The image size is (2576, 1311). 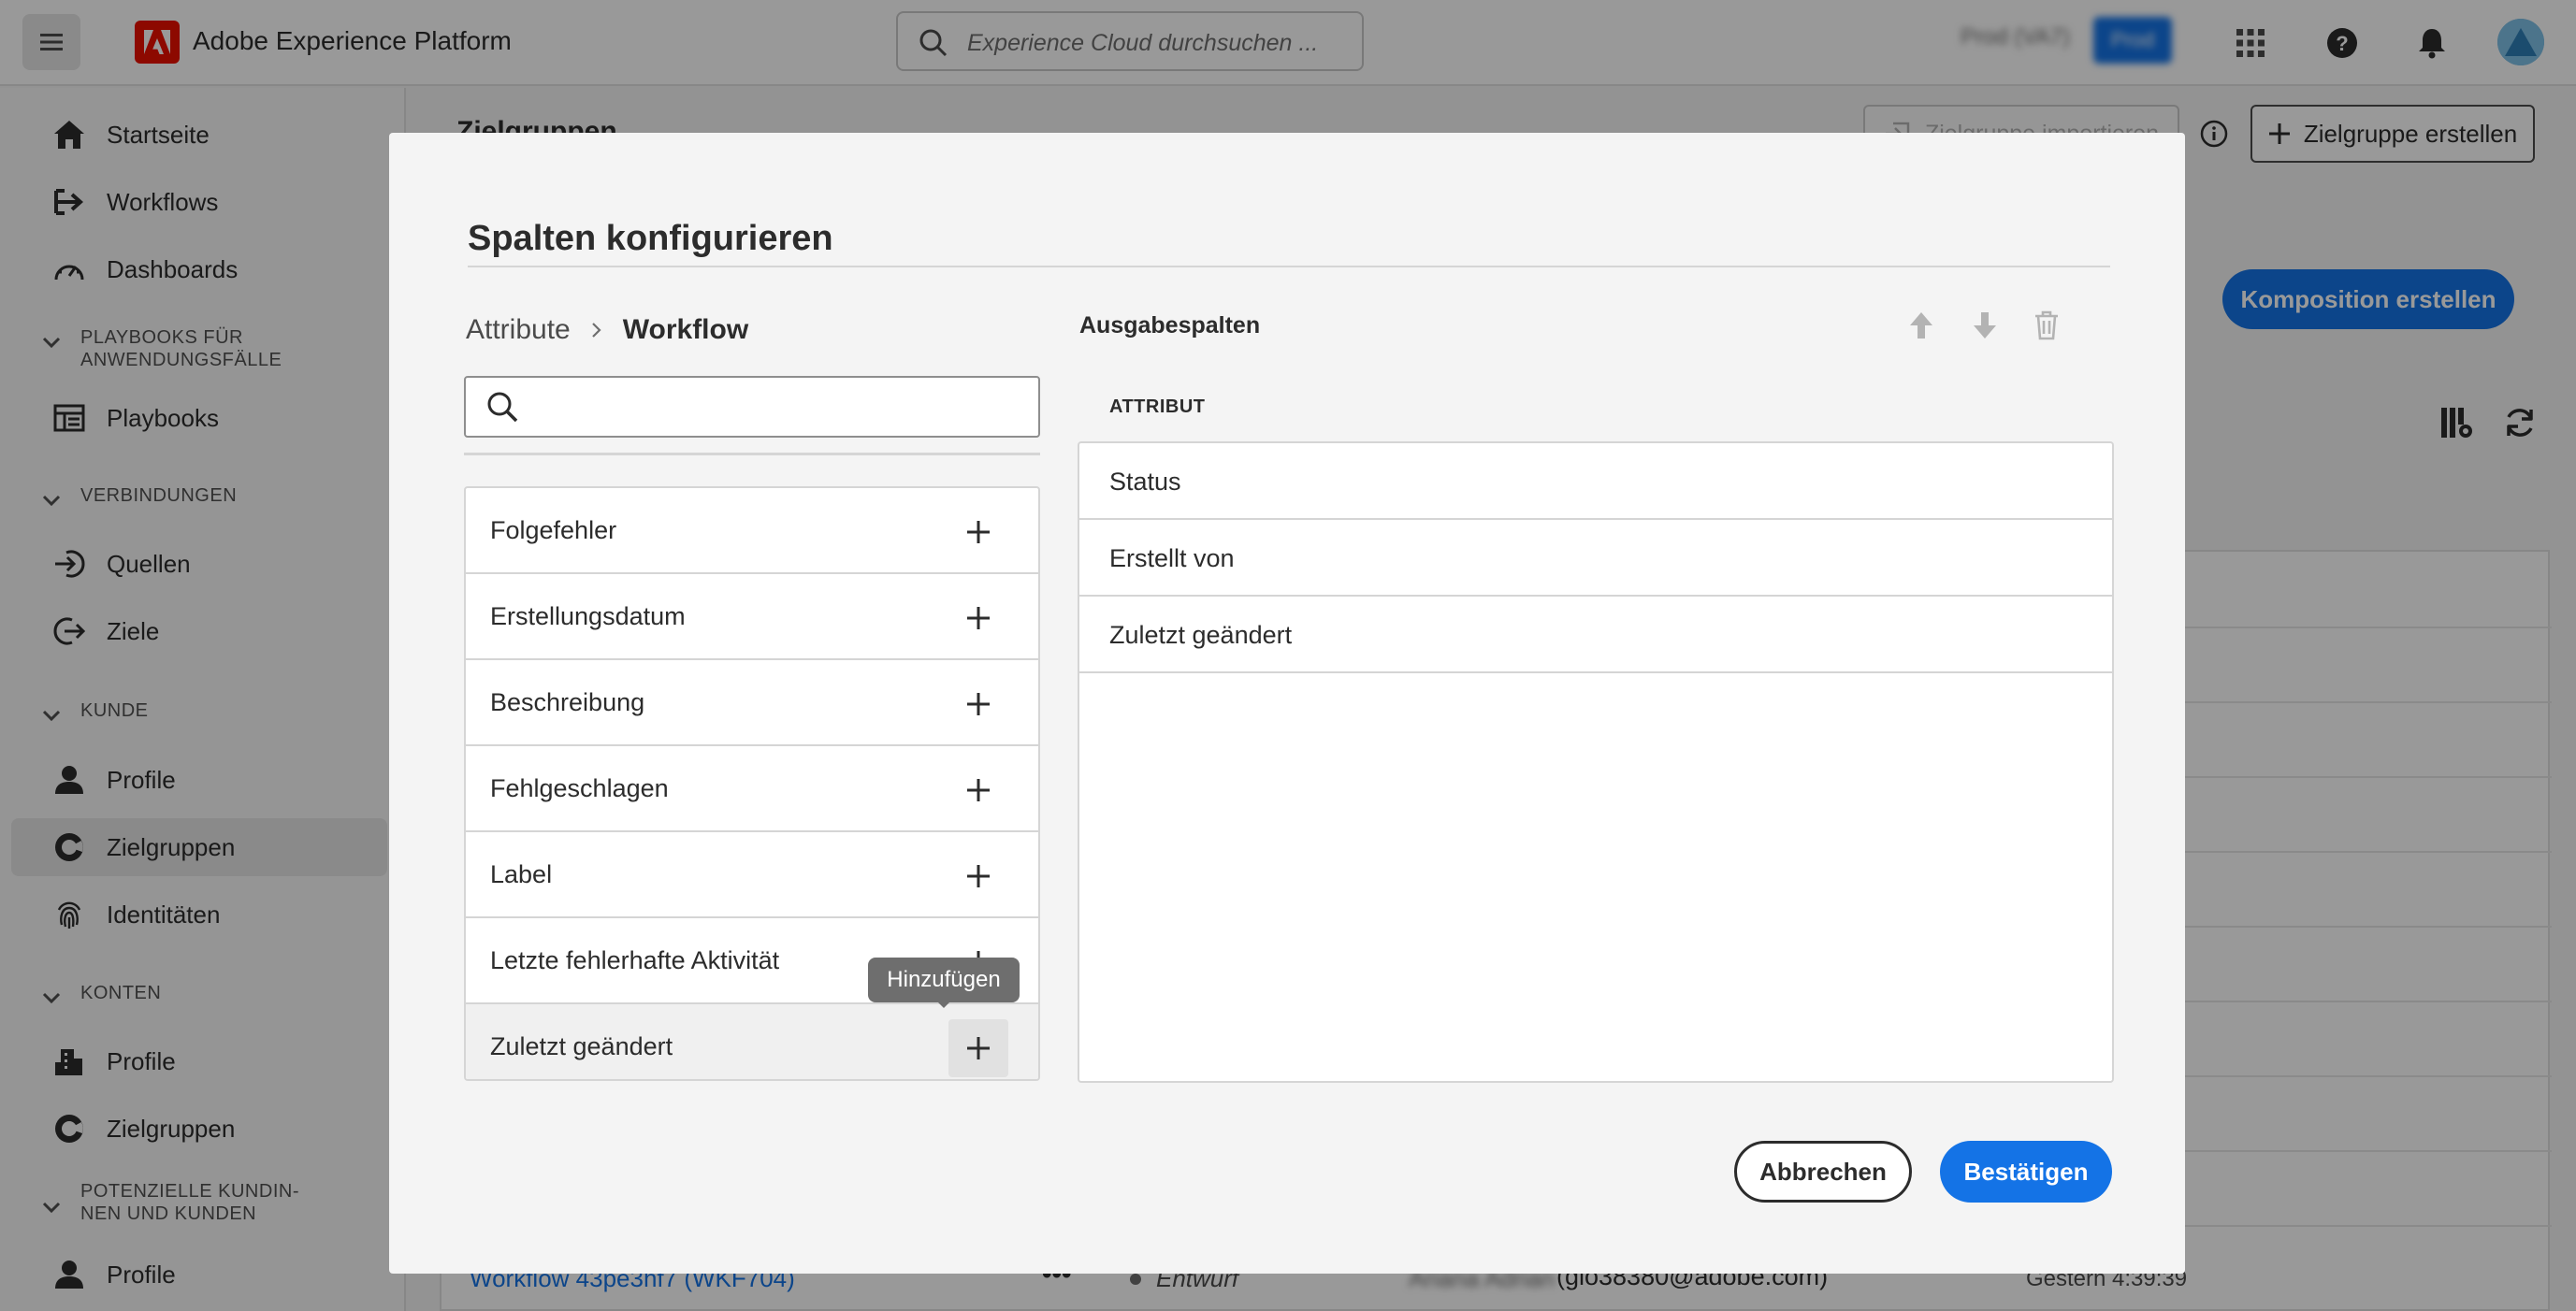 I want to click on attribute-row: Folgefehler, so click(x=752, y=531).